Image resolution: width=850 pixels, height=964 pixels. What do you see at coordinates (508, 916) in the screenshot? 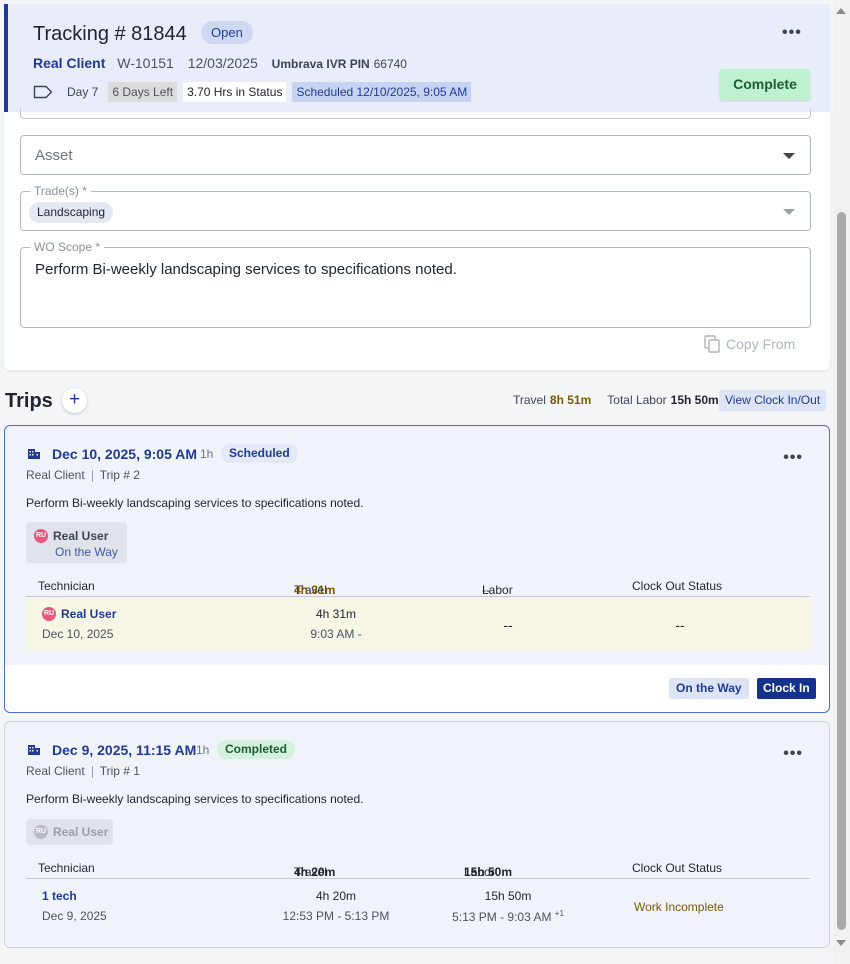
I see `row-labor-range: 5:13 PM - 9:03 AM +1` at bounding box center [508, 916].